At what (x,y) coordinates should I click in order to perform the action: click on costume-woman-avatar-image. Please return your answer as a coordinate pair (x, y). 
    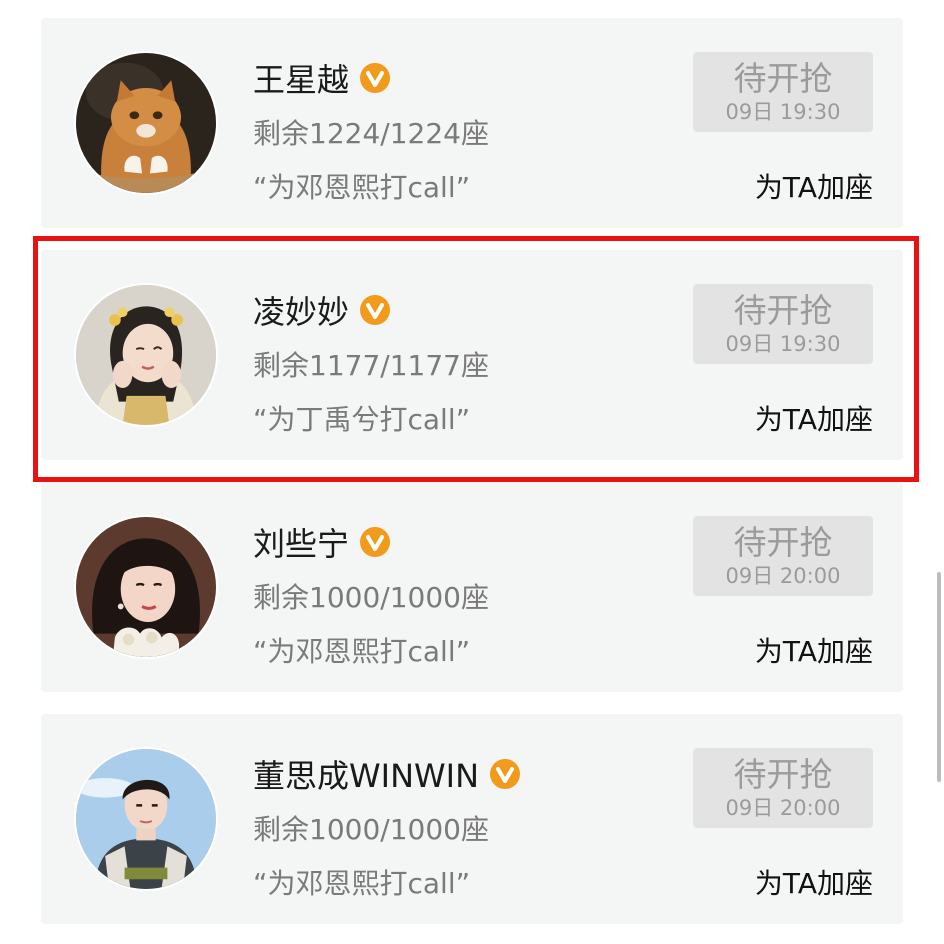
    Looking at the image, I should click on (146, 355).